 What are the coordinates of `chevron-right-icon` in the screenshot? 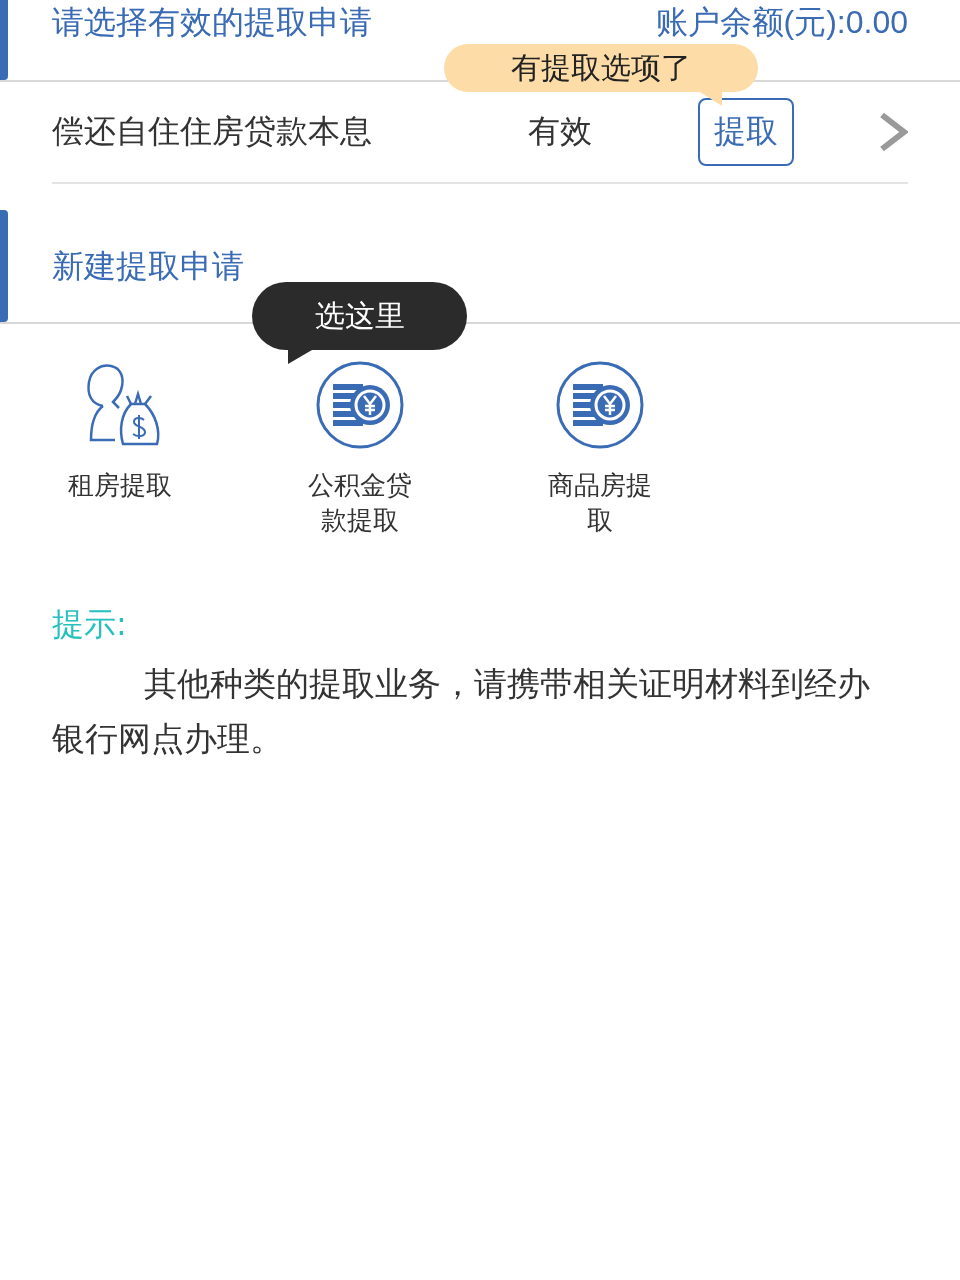 It's located at (893, 132).